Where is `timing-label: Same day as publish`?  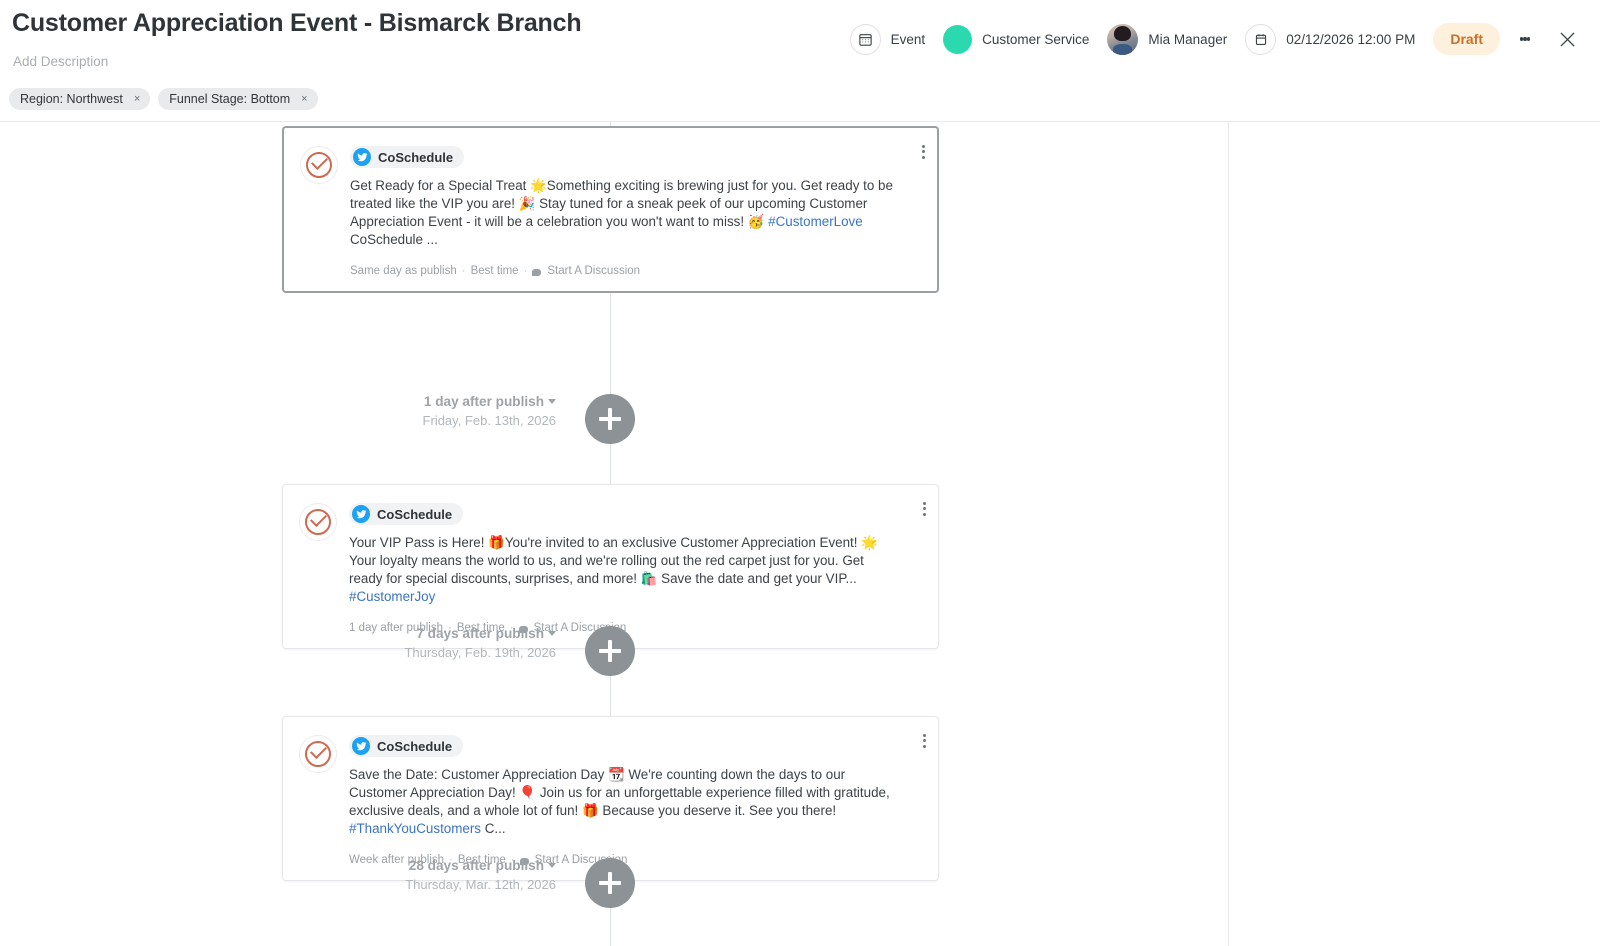
timing-label: Same day as publish is located at coordinates (403, 271).